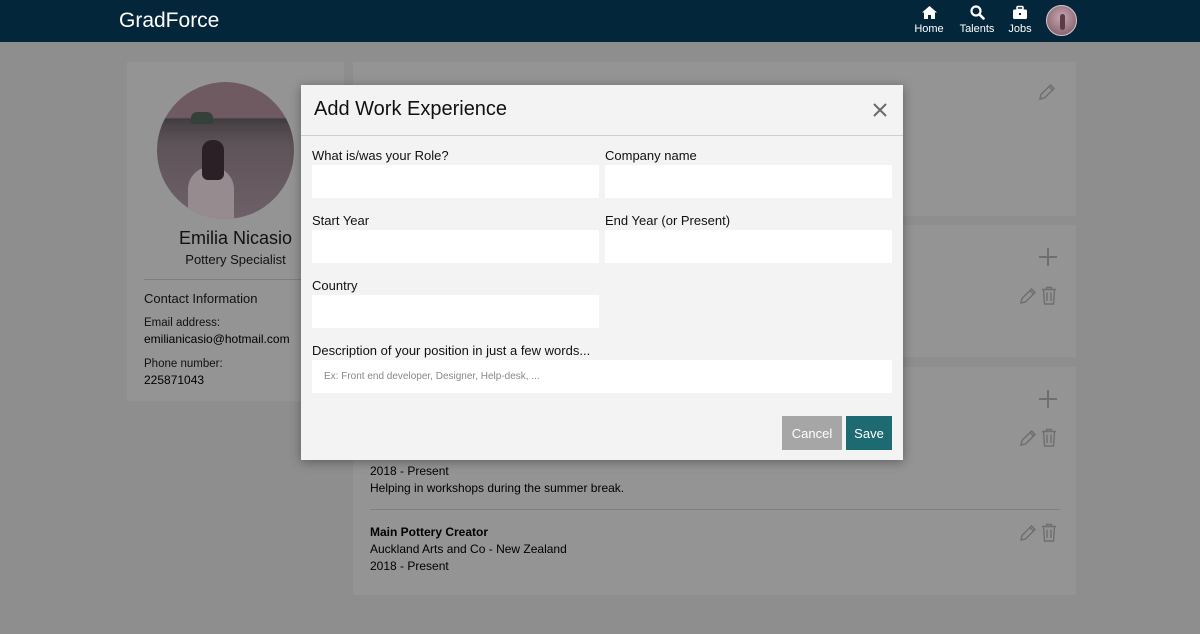 This screenshot has height=634, width=1200. I want to click on role-input, so click(455, 181).